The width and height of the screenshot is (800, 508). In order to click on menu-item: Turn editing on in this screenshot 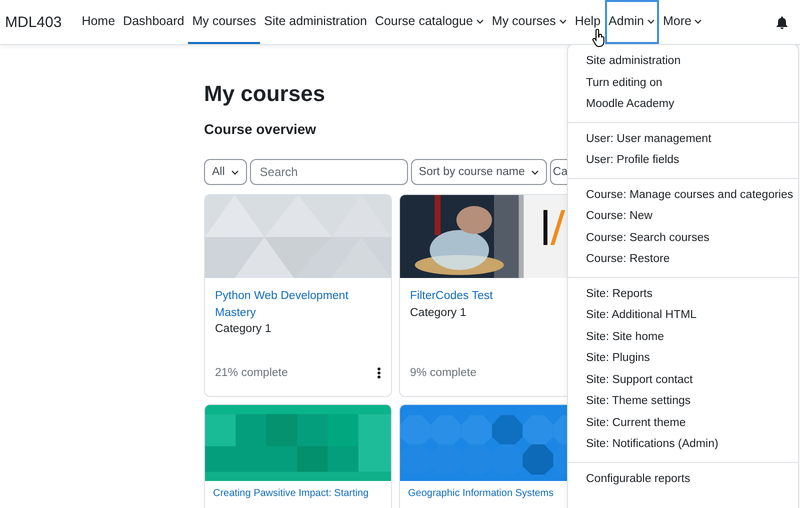, I will do `click(683, 83)`.